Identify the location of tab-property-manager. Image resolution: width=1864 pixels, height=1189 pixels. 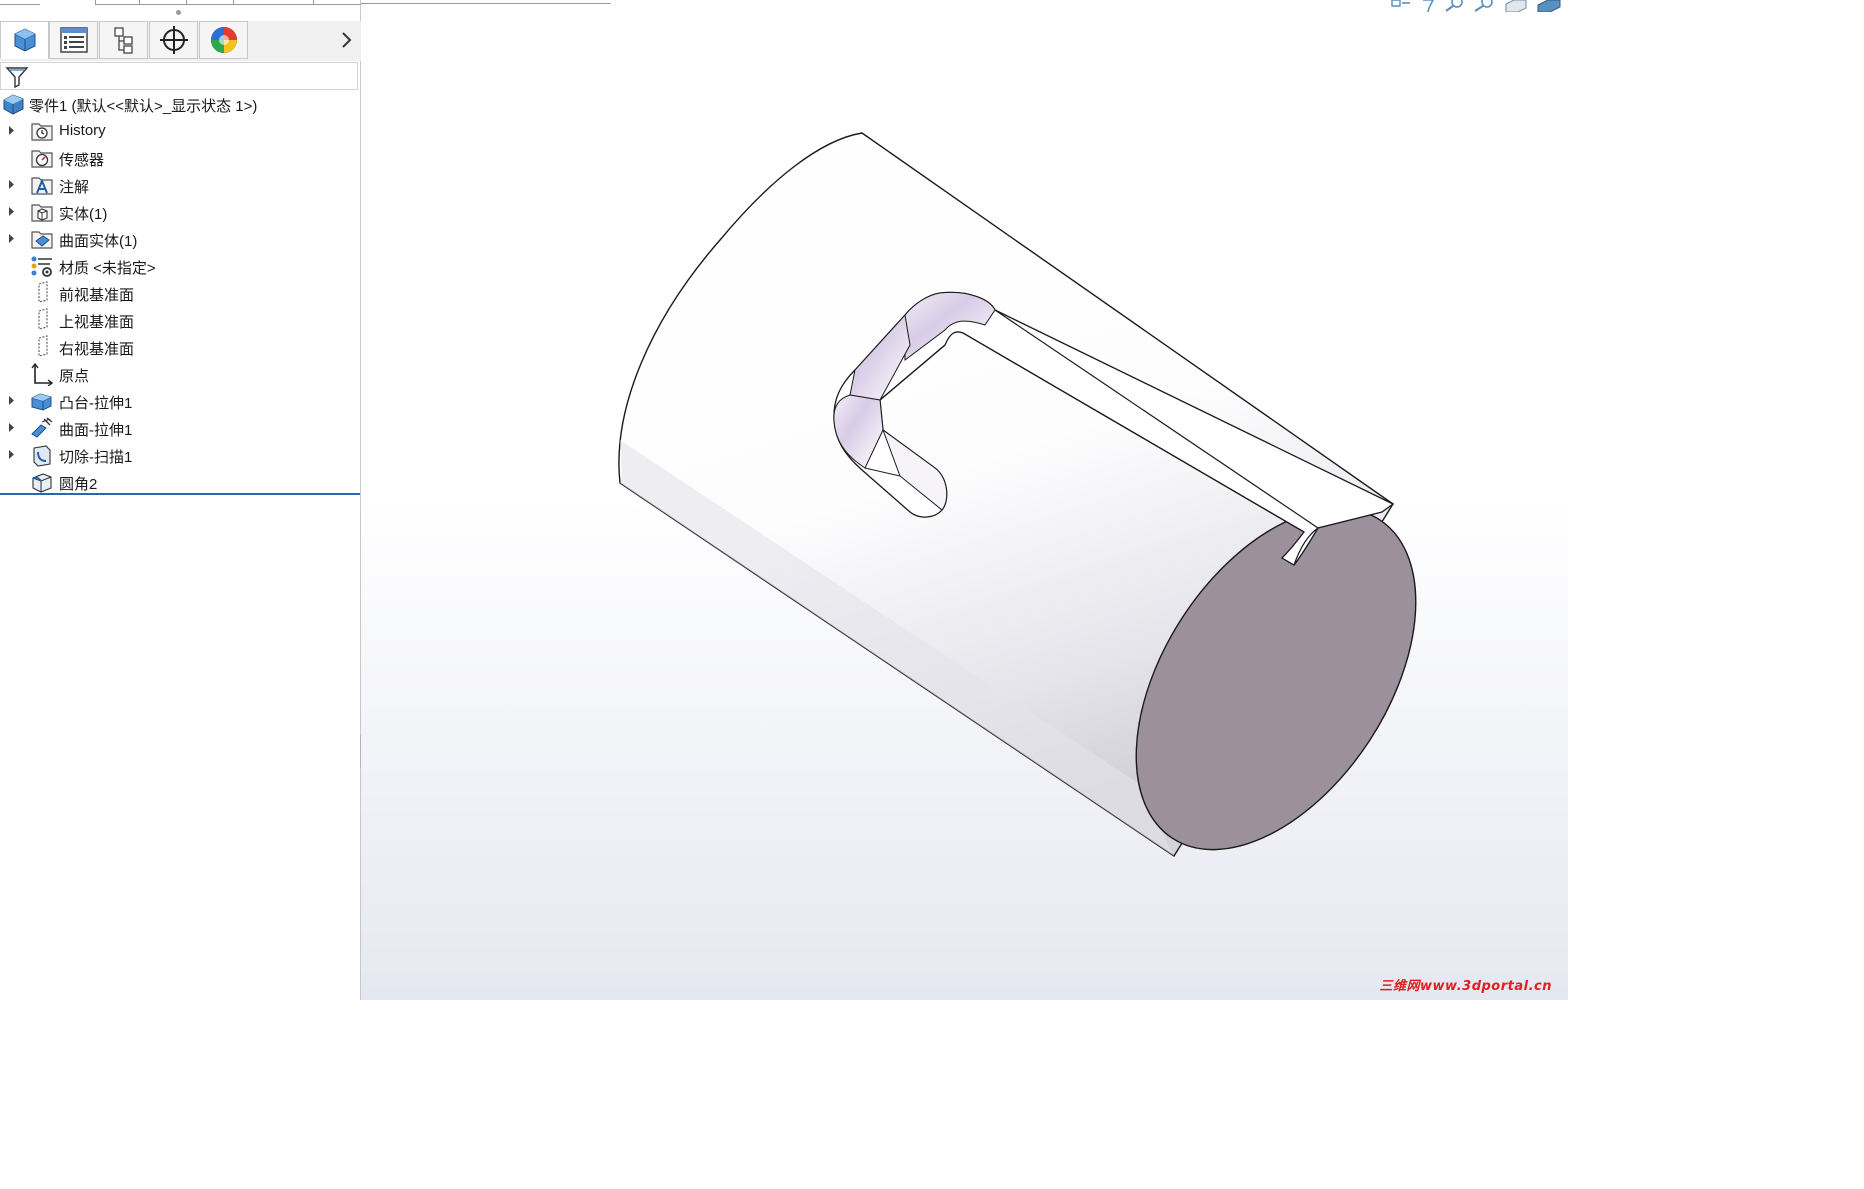
(73, 40).